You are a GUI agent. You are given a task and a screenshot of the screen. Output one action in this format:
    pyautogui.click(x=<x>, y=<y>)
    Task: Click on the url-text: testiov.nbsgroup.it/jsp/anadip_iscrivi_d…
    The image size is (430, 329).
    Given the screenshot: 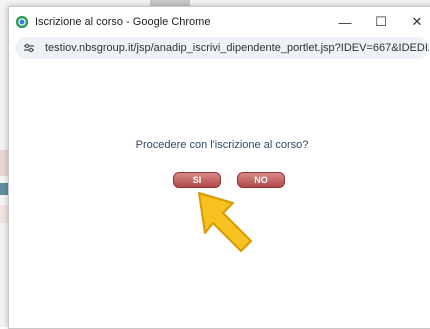 What is the action you would take?
    pyautogui.click(x=237, y=48)
    